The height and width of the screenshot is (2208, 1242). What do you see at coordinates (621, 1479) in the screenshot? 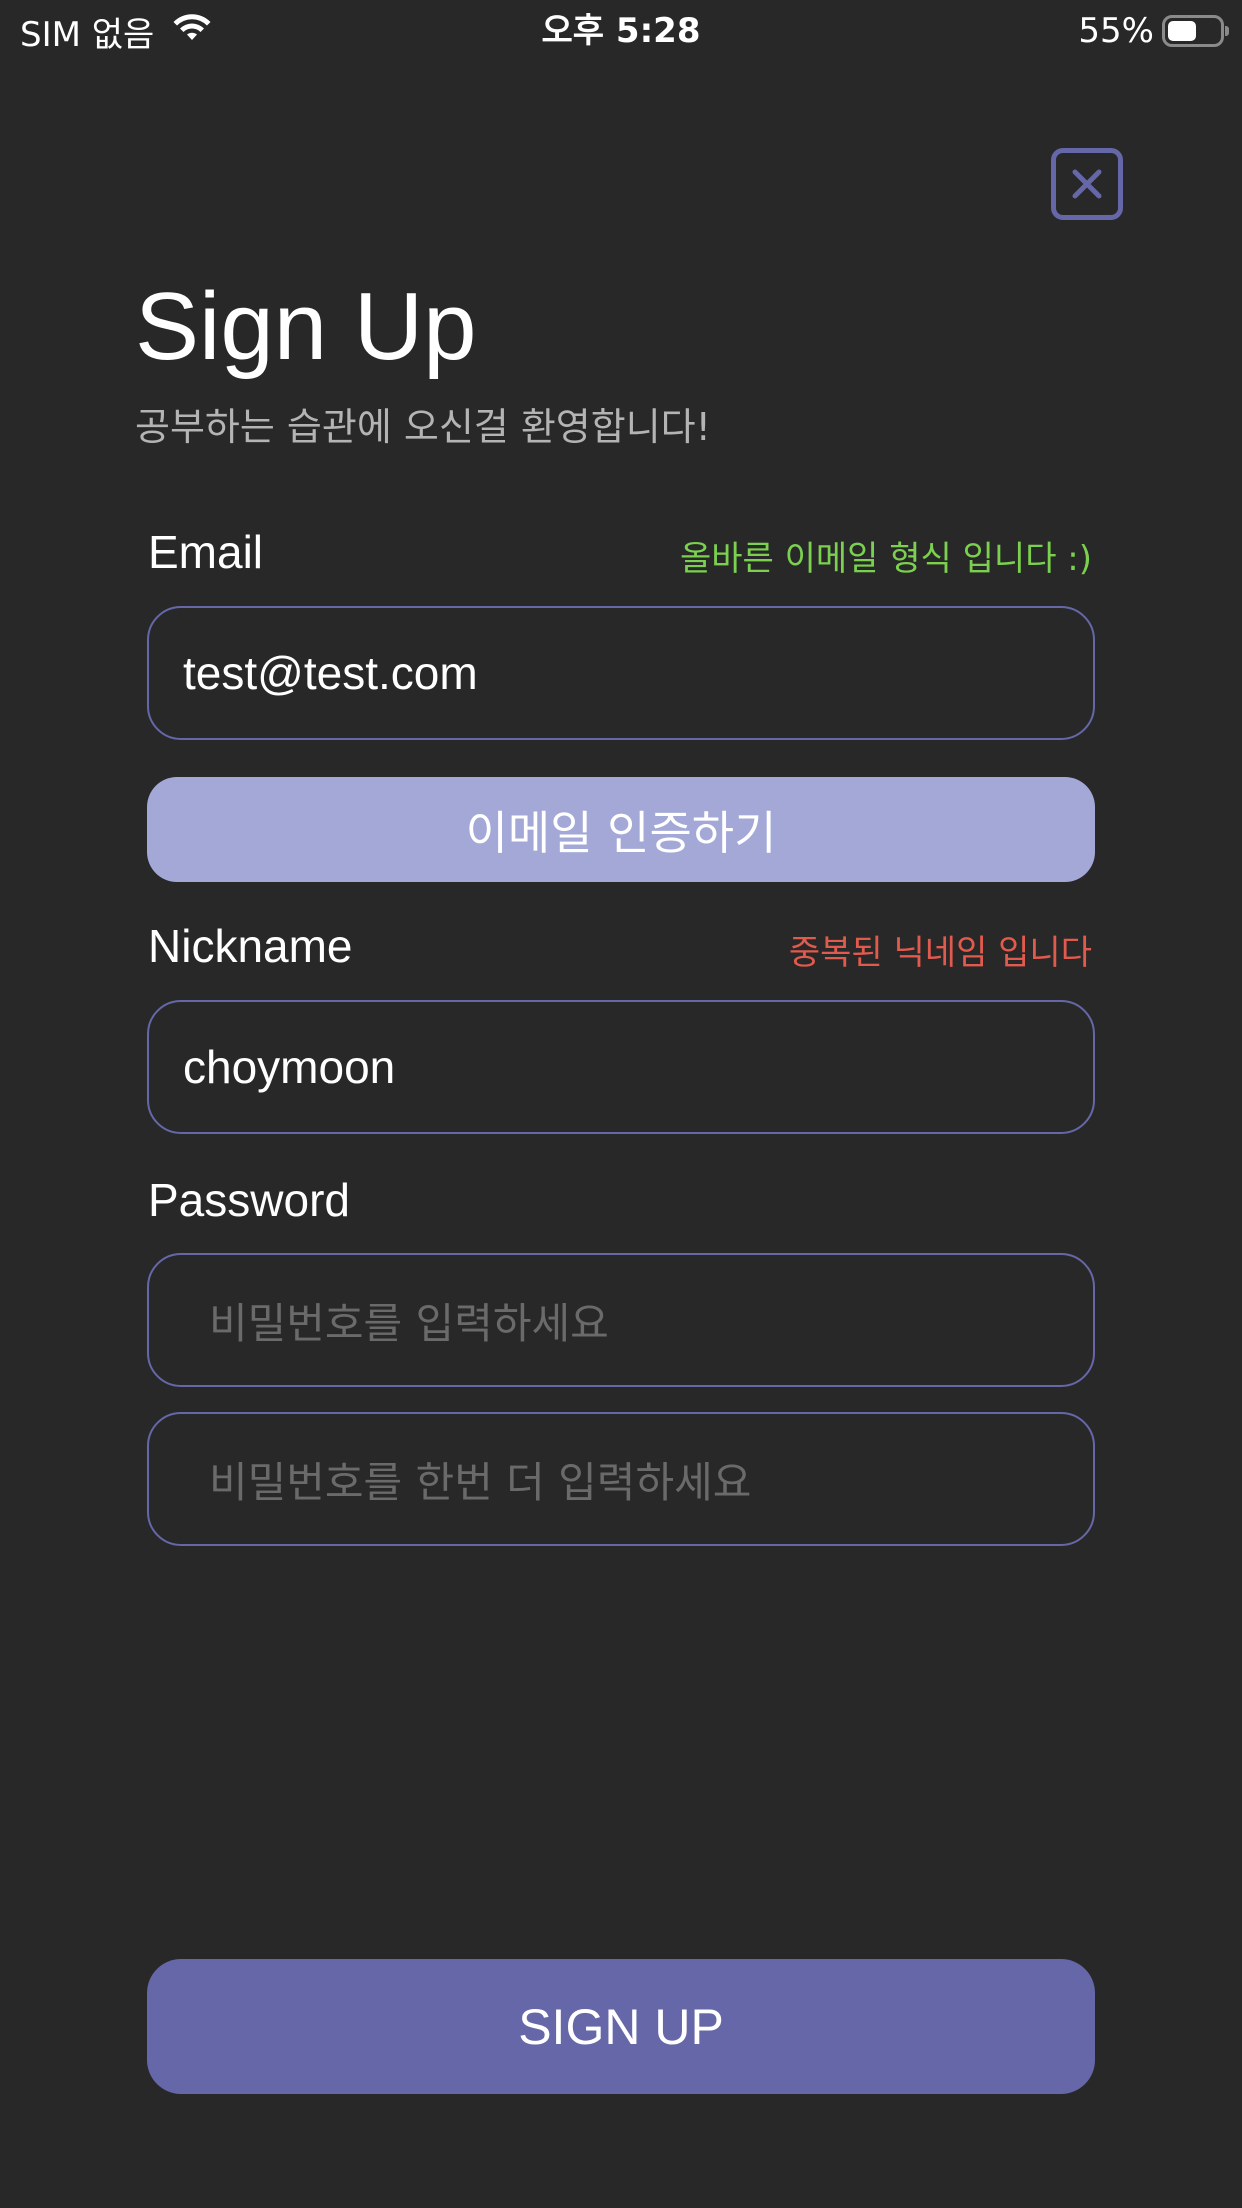
I see `password-confirm-field: 비밀번호를 한번 더 입력하세요` at bounding box center [621, 1479].